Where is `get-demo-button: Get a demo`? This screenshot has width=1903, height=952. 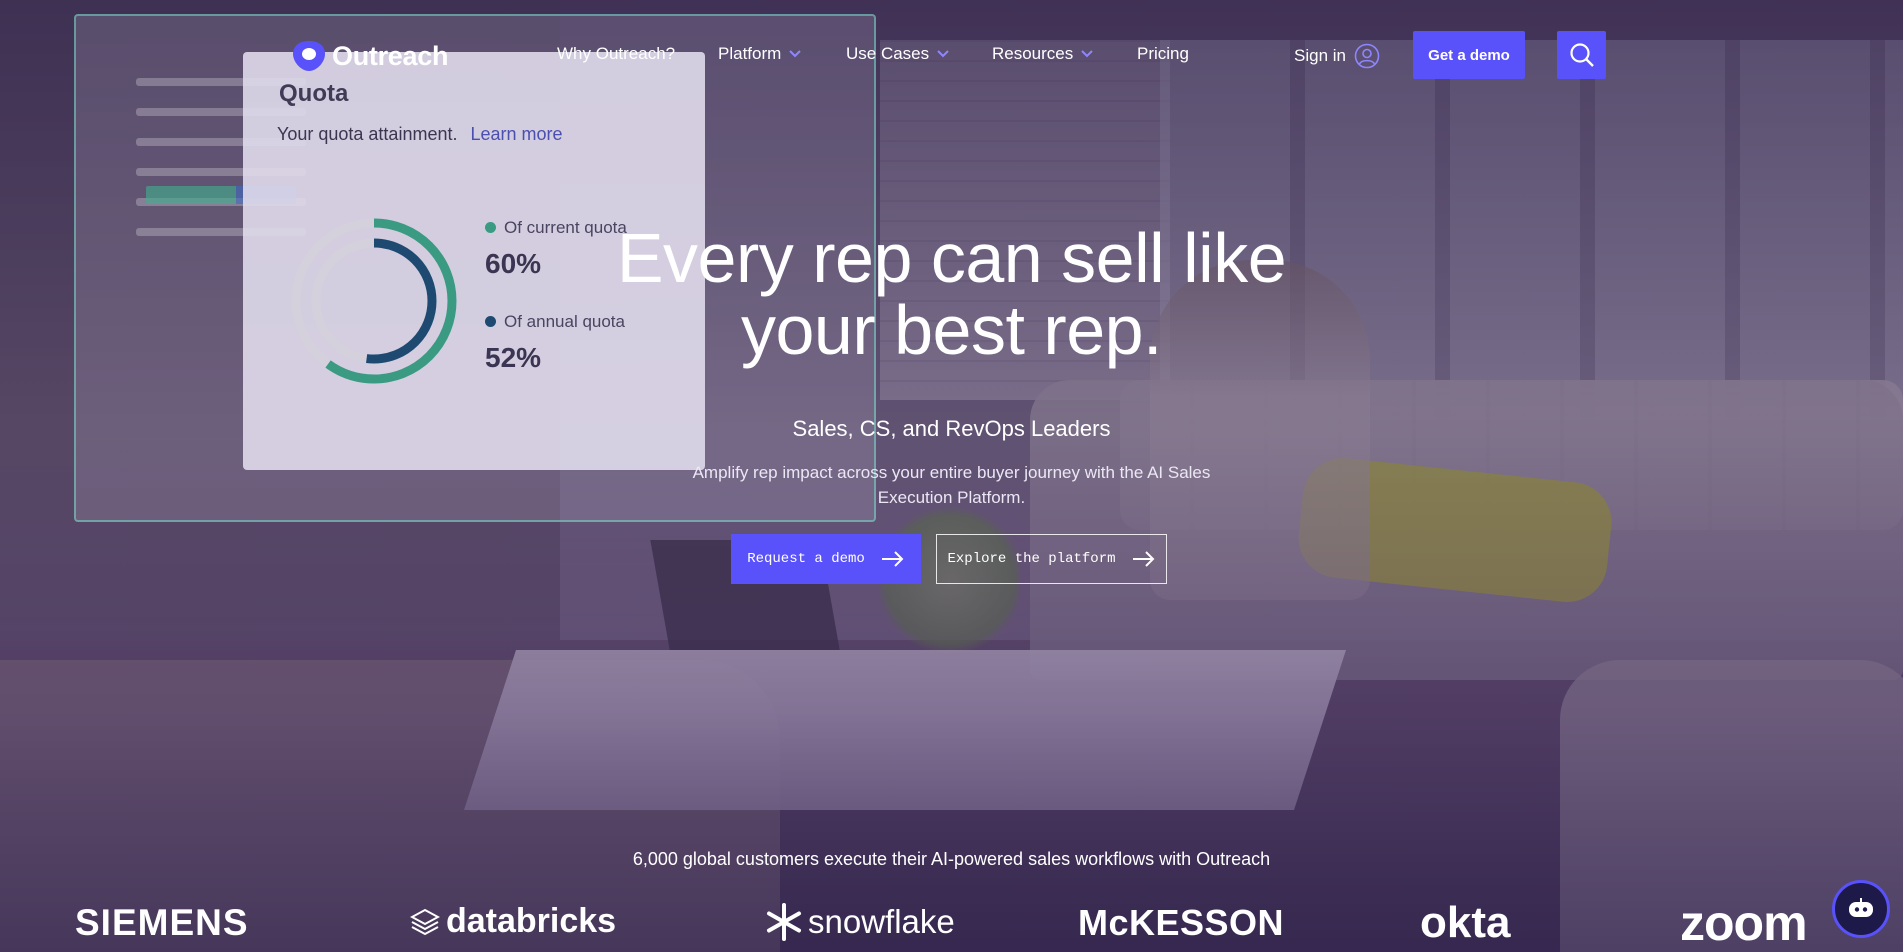 get-demo-button: Get a demo is located at coordinates (1469, 55).